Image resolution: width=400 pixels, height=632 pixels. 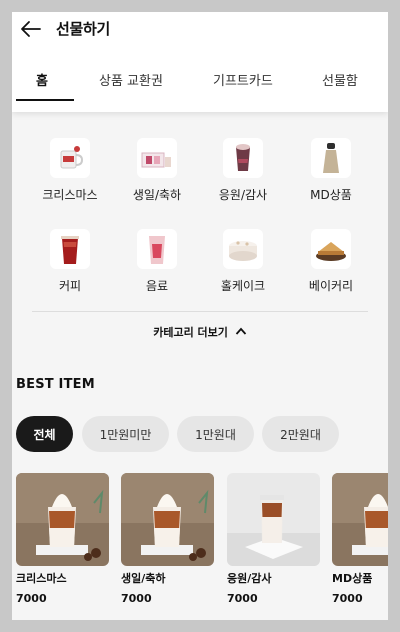 I want to click on filter-chip-20k: 2만원대, so click(x=300, y=434).